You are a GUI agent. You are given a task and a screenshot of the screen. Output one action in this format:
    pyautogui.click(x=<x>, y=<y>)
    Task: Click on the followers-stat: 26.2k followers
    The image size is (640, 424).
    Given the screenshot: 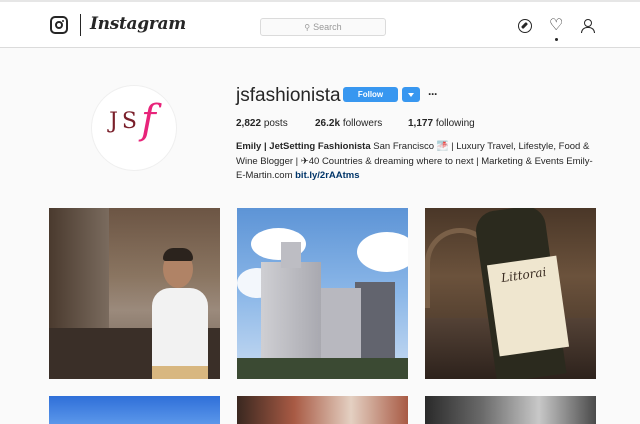 What is the action you would take?
    pyautogui.click(x=348, y=123)
    